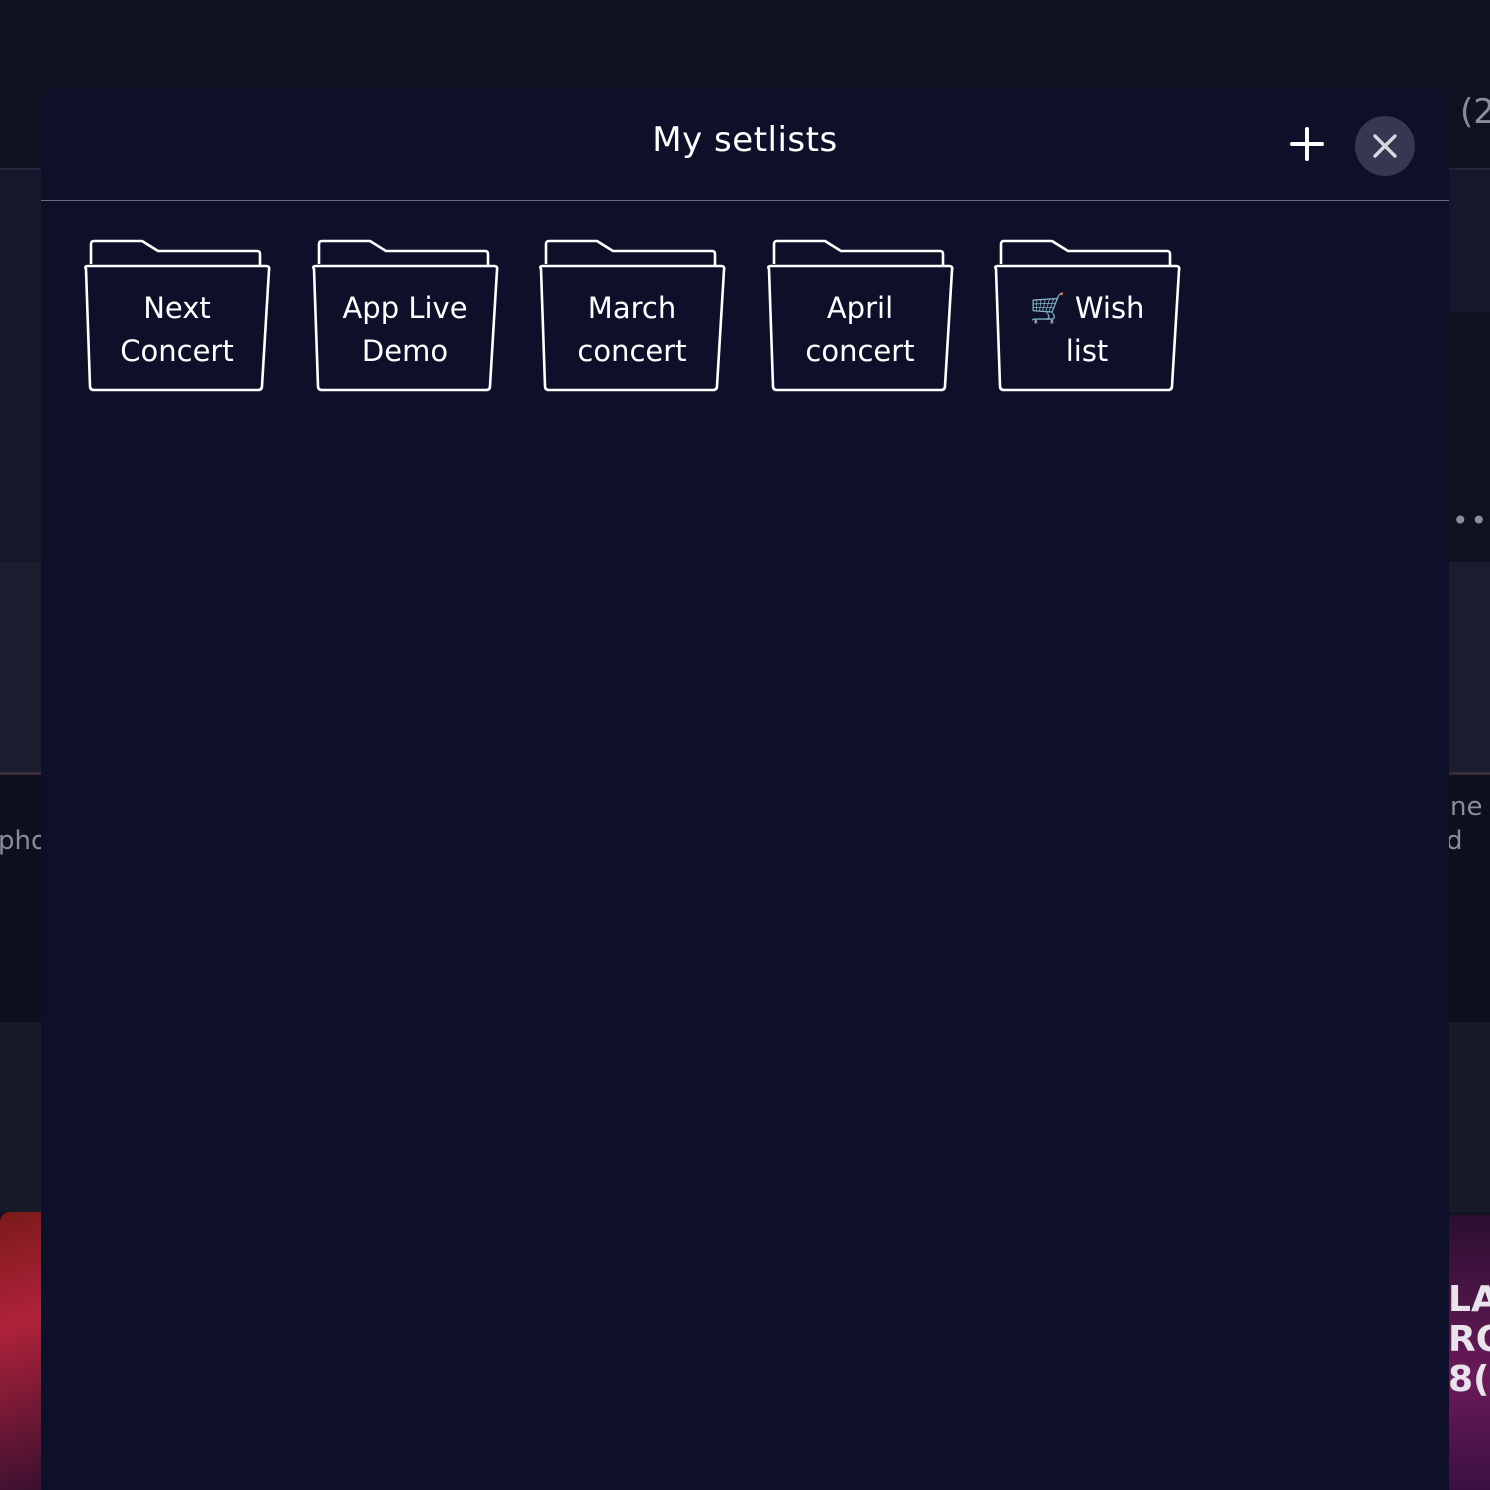  I want to click on background-album-art, so click(20, 1351).